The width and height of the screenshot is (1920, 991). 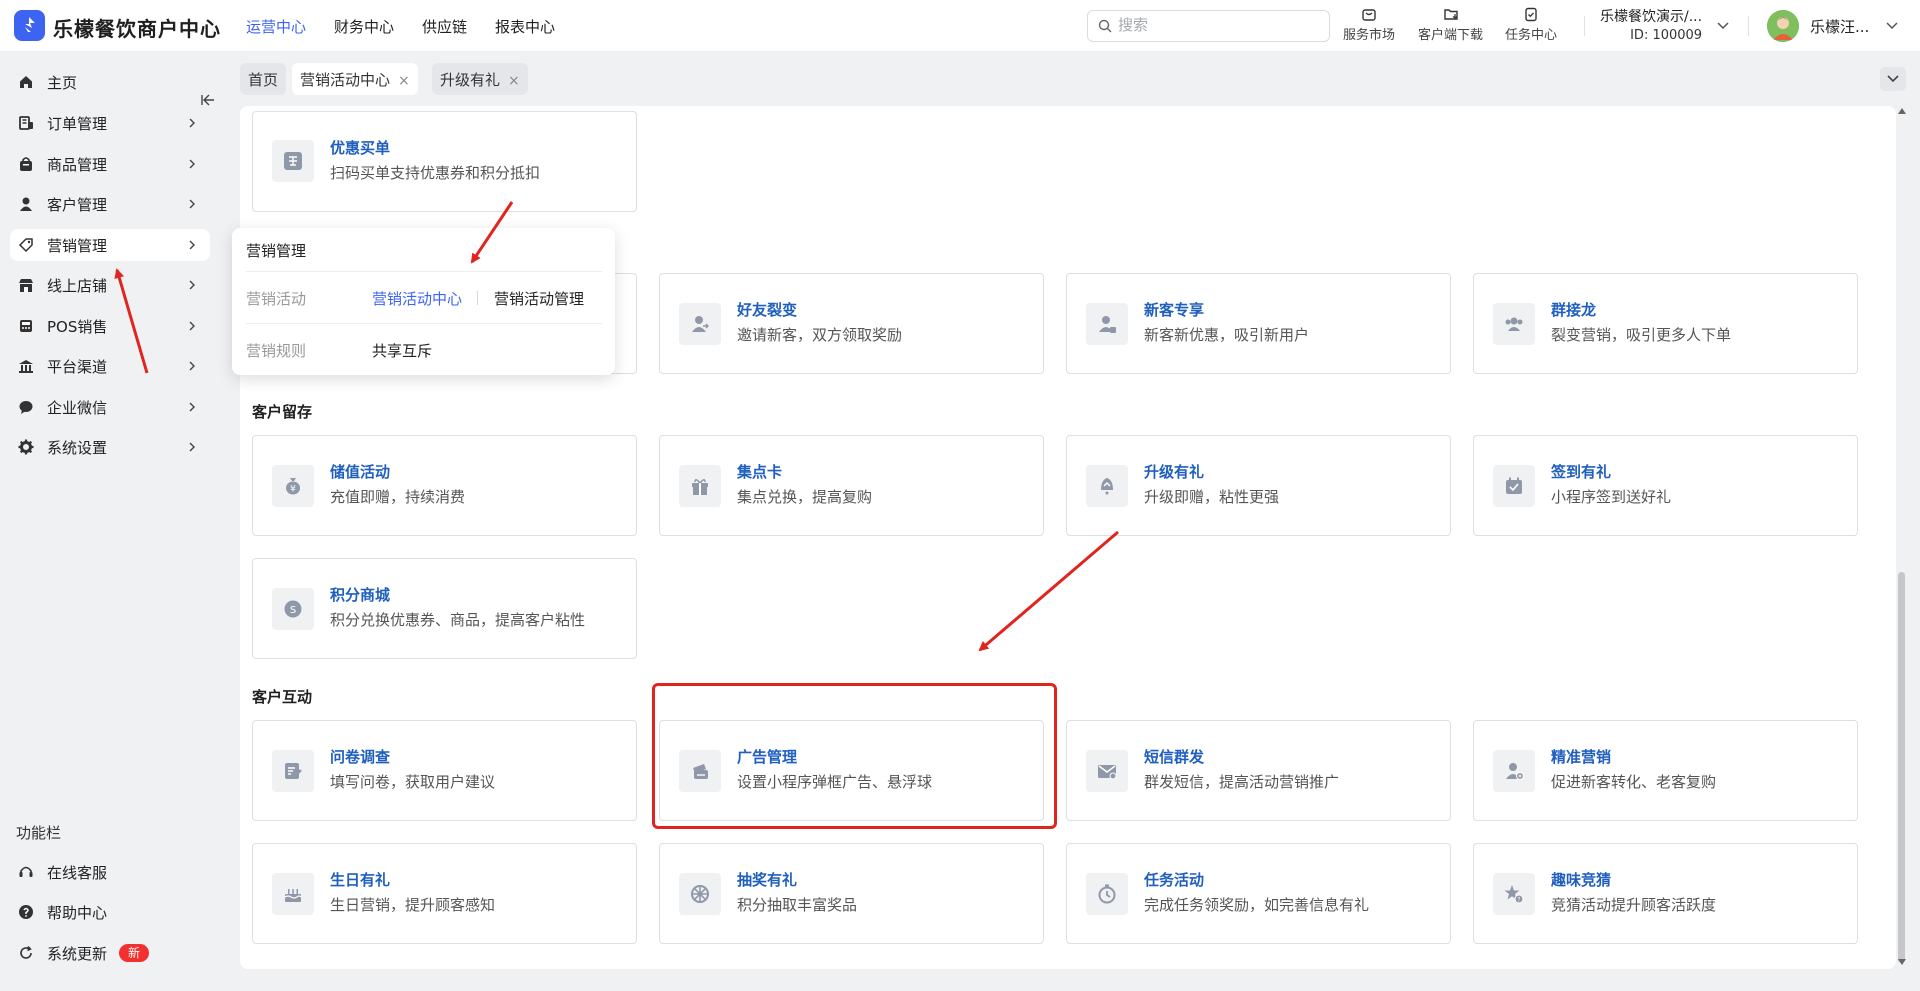 I want to click on main-scrollbar, so click(x=1902, y=537).